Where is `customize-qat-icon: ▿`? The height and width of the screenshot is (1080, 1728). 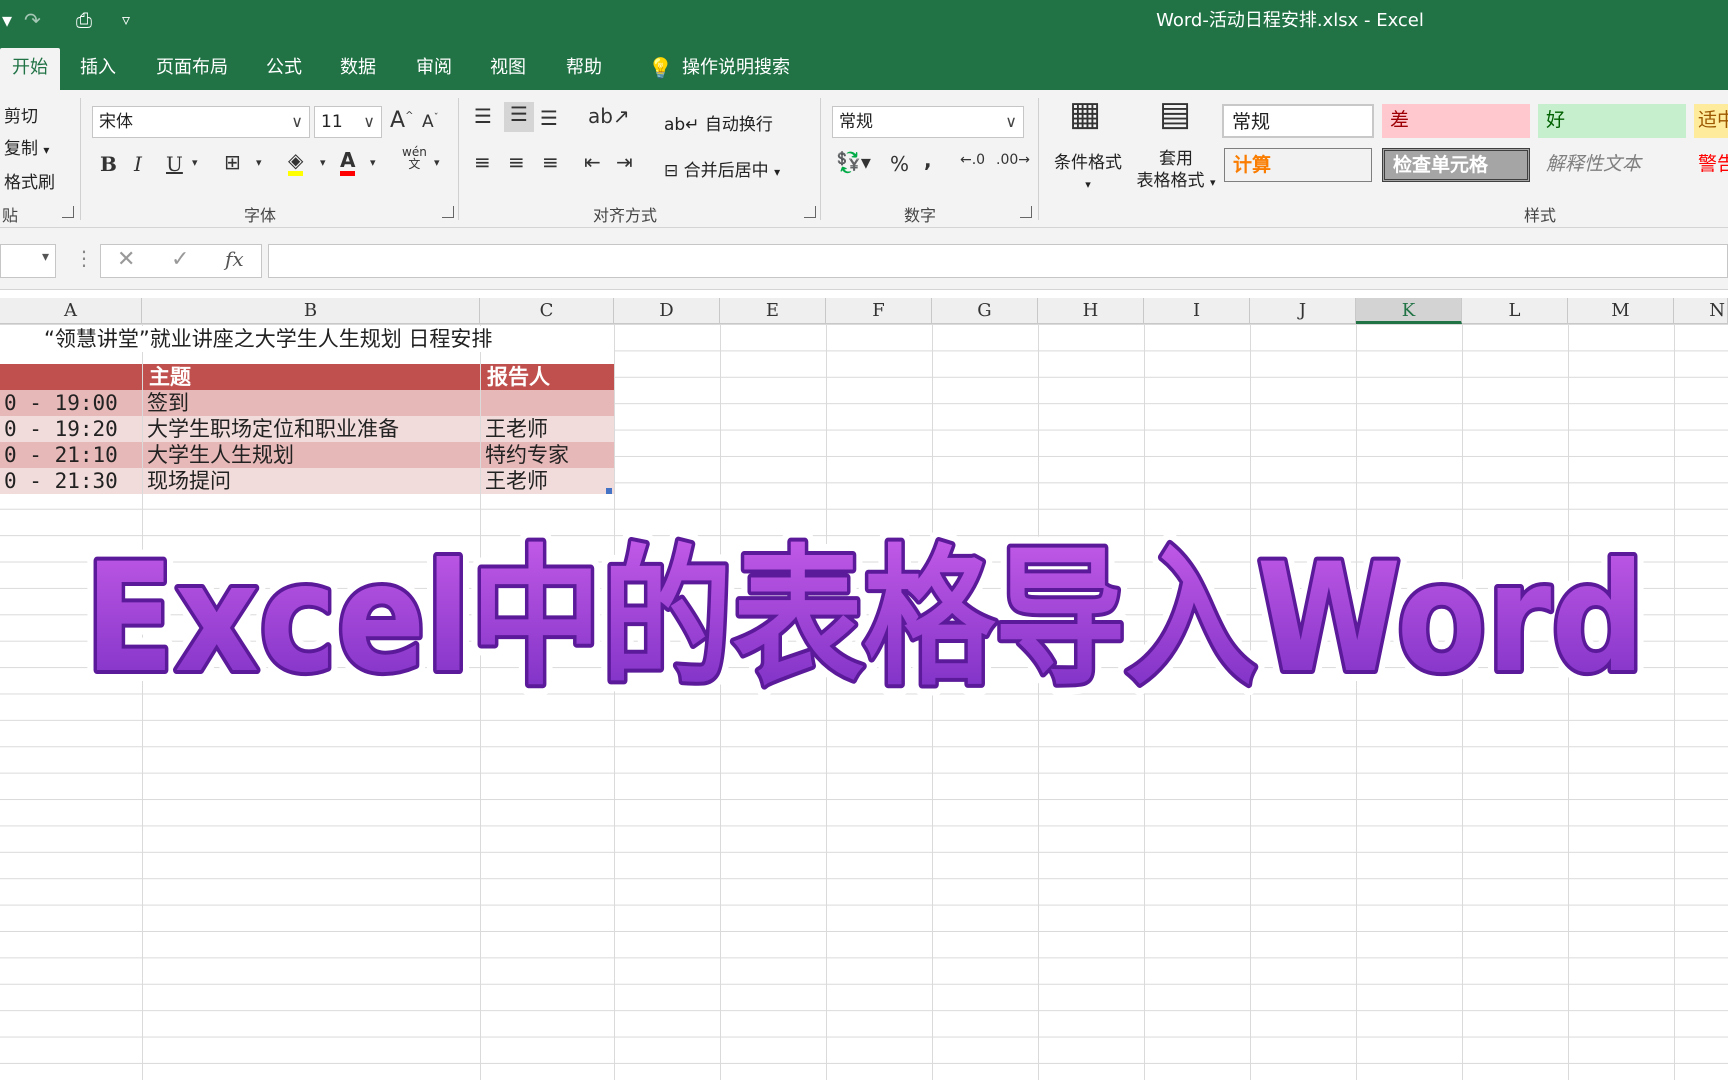 customize-qat-icon: ▿ is located at coordinates (126, 19).